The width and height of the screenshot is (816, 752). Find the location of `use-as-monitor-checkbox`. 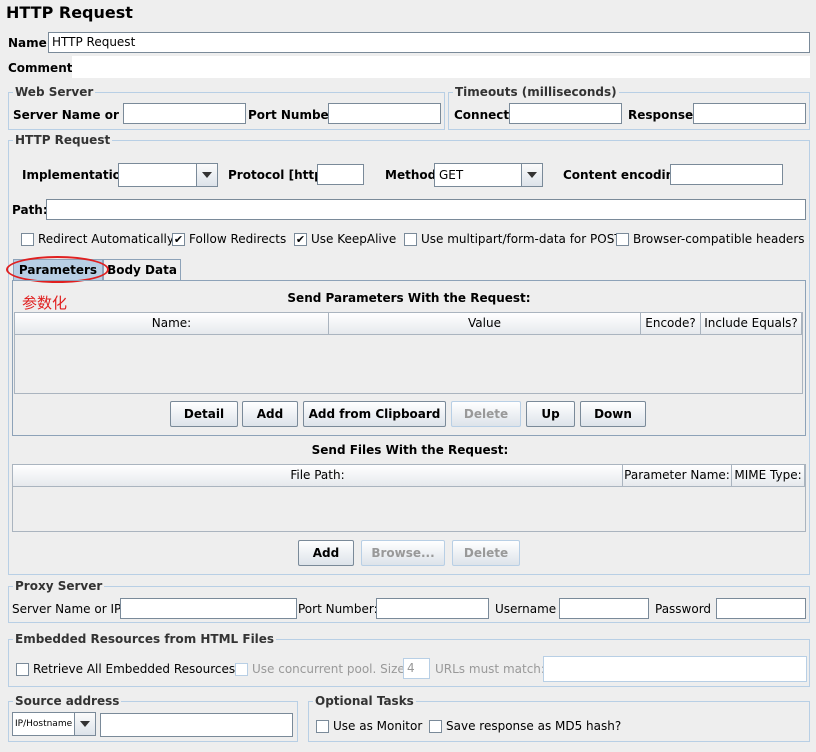

use-as-monitor-checkbox is located at coordinates (322, 726).